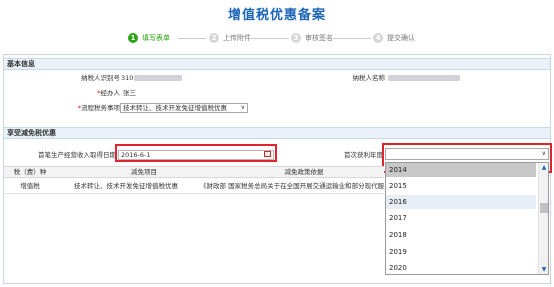  What do you see at coordinates (544, 167) in the screenshot?
I see `scroll-up-icon: ▲` at bounding box center [544, 167].